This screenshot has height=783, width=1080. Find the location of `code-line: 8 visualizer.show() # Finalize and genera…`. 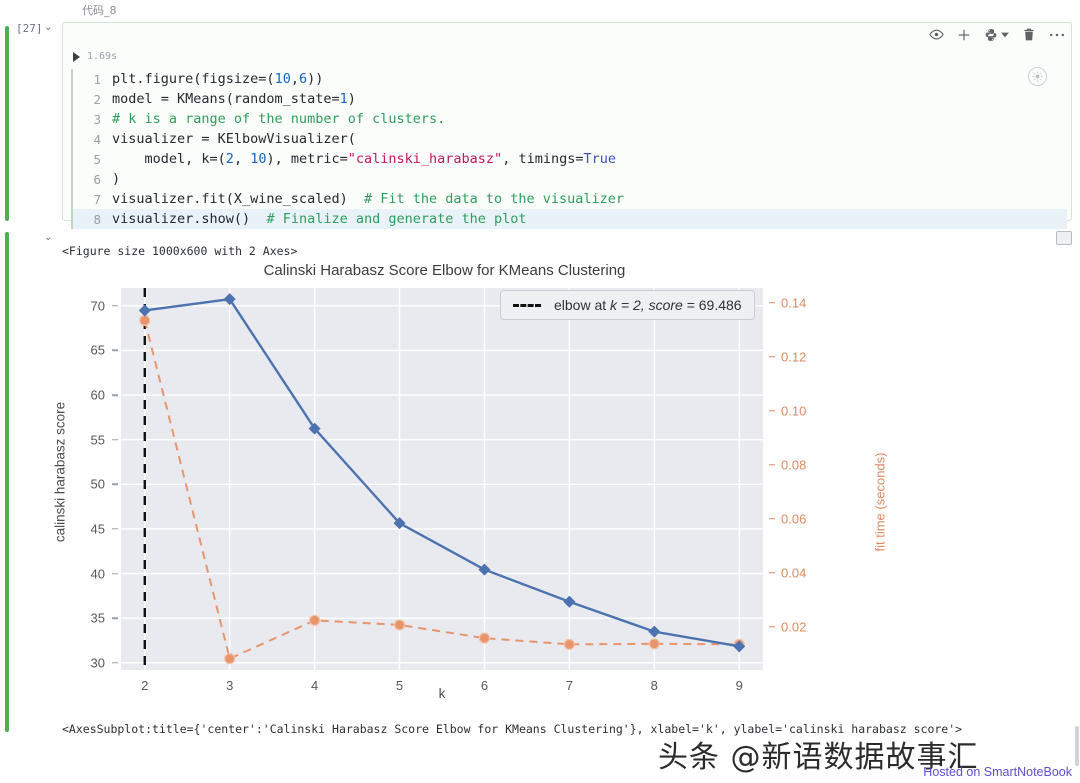

code-line: 8 visualizer.show() # Finalize and genera… is located at coordinates (570, 219).